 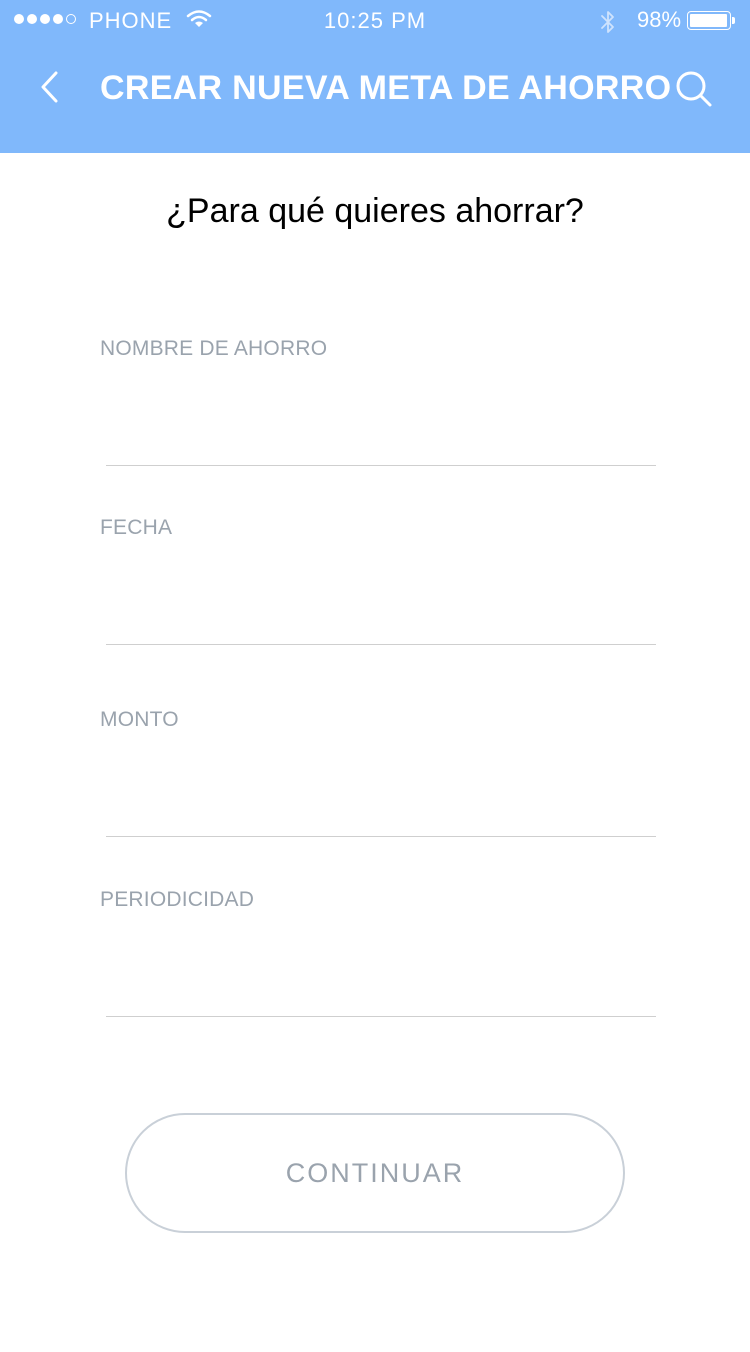 I want to click on search-icon, so click(x=694, y=89).